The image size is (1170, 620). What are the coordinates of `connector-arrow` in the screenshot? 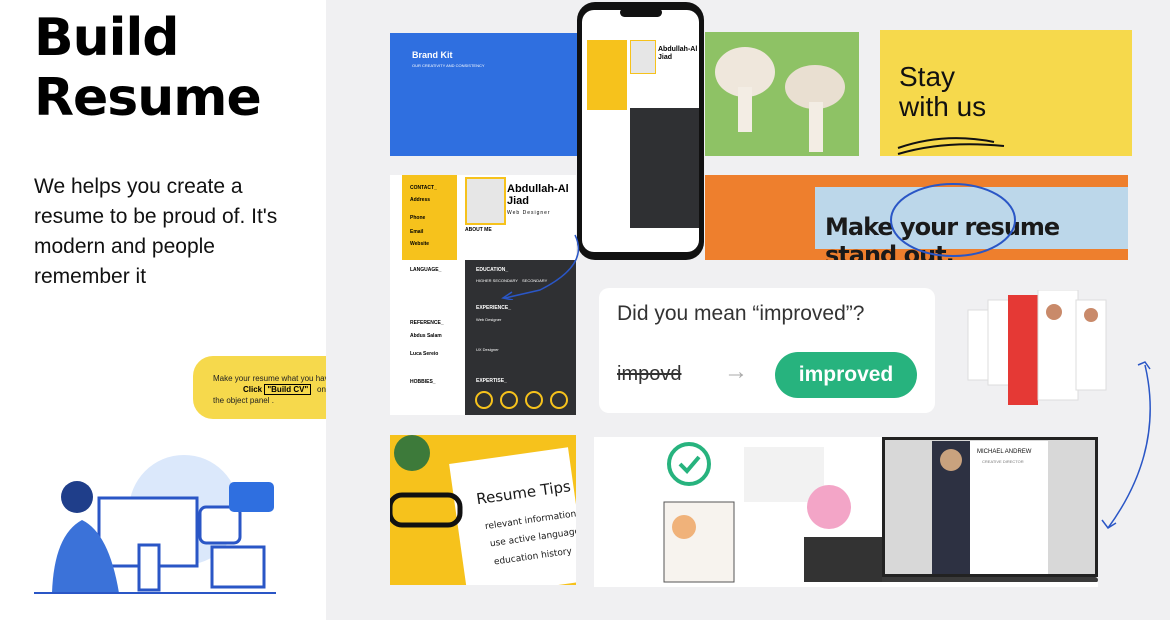 It's located at (540, 267).